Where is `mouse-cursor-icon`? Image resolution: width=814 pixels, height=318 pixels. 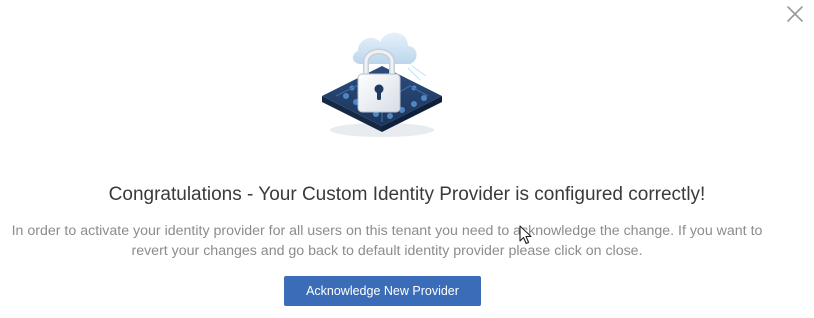
mouse-cursor-icon is located at coordinates (525, 235).